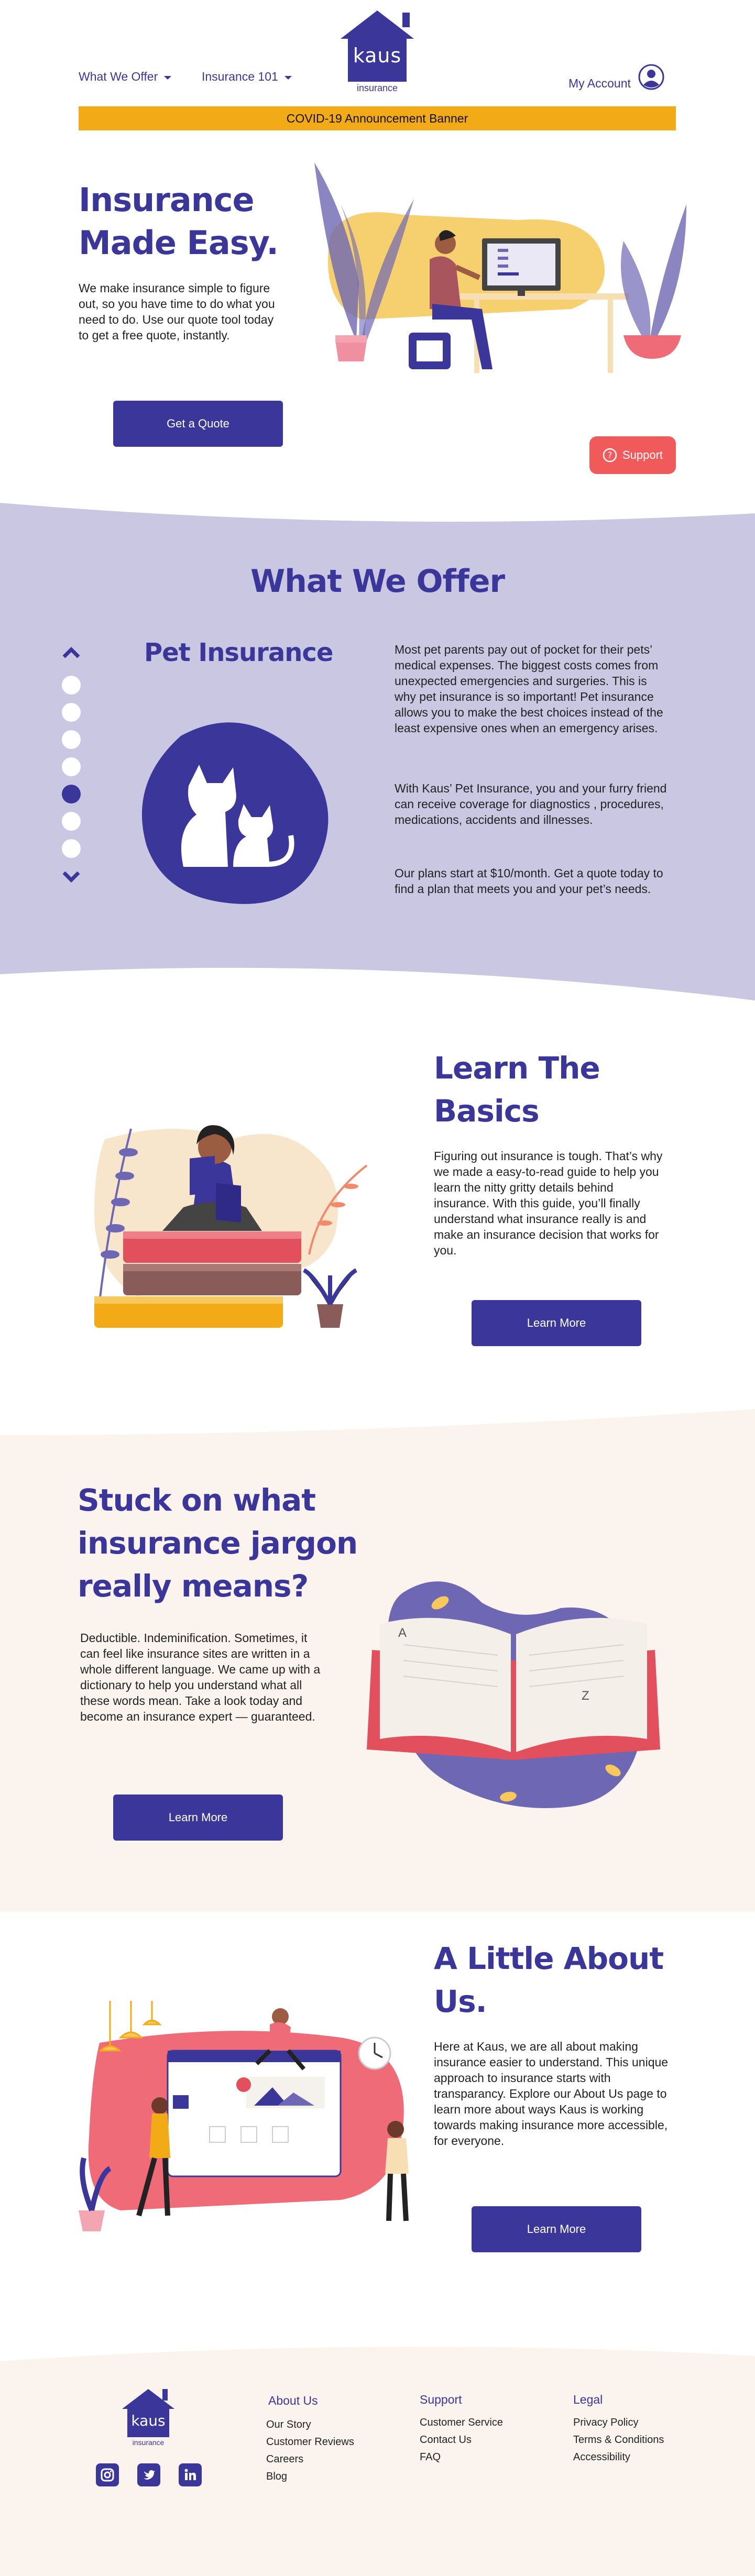  I want to click on footer-link-customer-reviews: Customer Reviews, so click(310, 2442).